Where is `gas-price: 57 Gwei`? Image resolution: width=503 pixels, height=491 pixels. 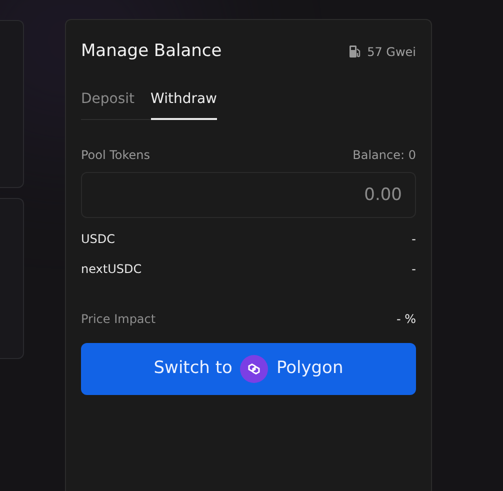
gas-price: 57 Gwei is located at coordinates (391, 52).